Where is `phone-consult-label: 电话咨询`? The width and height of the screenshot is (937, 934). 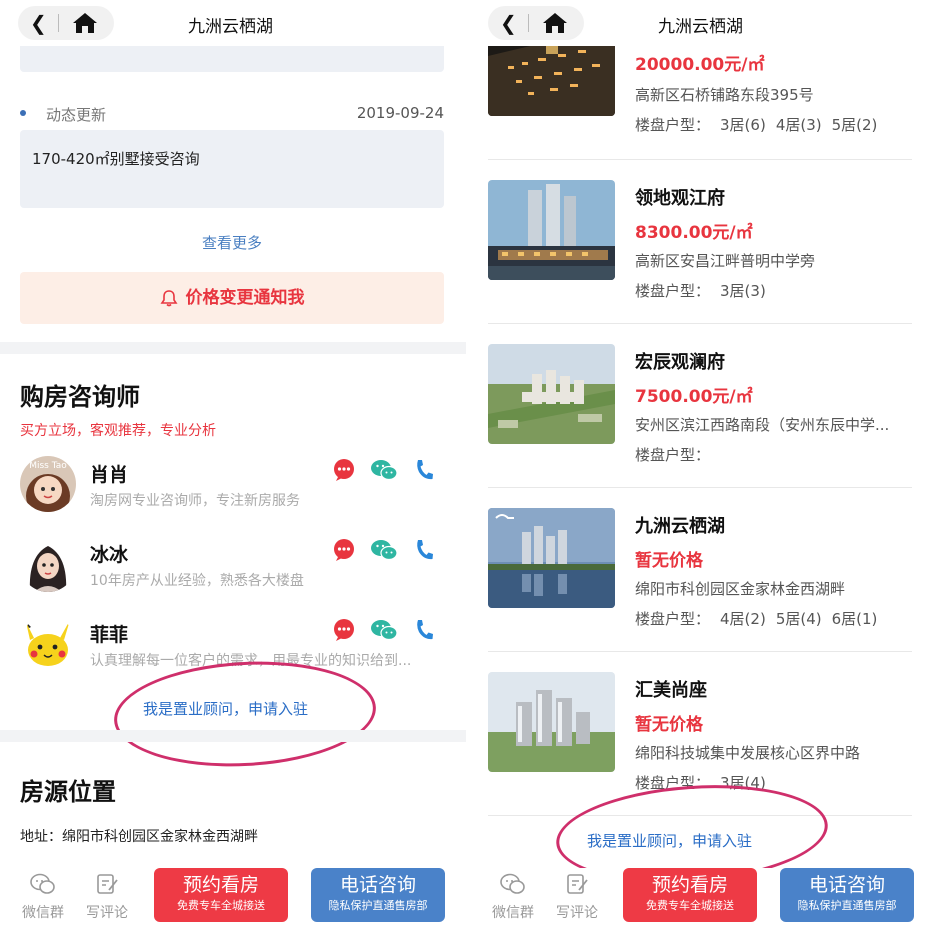 phone-consult-label: 电话咨询 is located at coordinates (846, 885).